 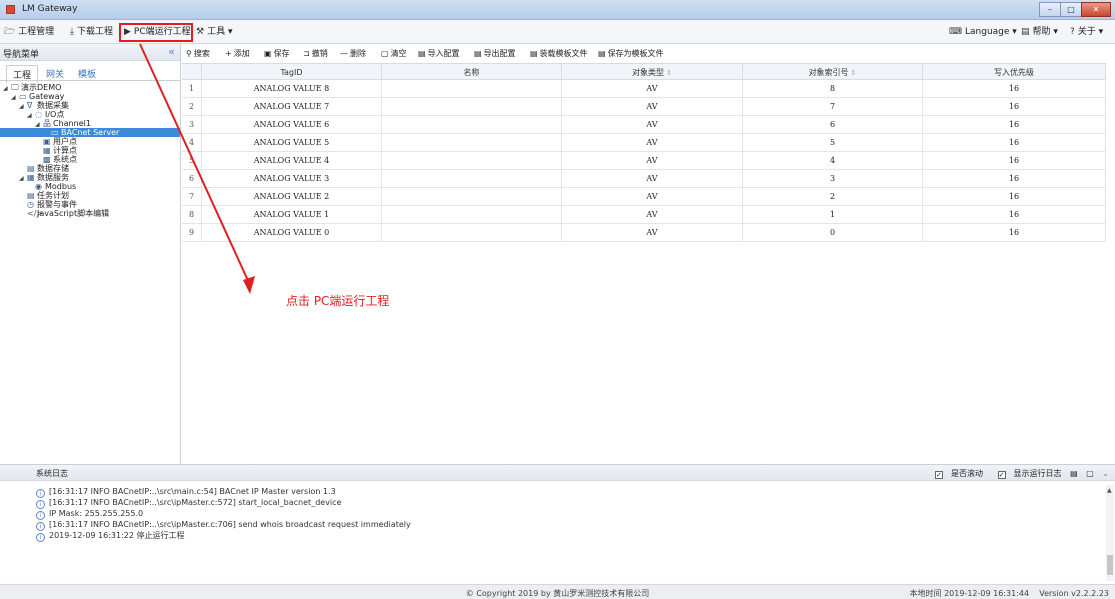 I want to click on menu-help: ▤ 帮助 ▾, so click(x=1039, y=32).